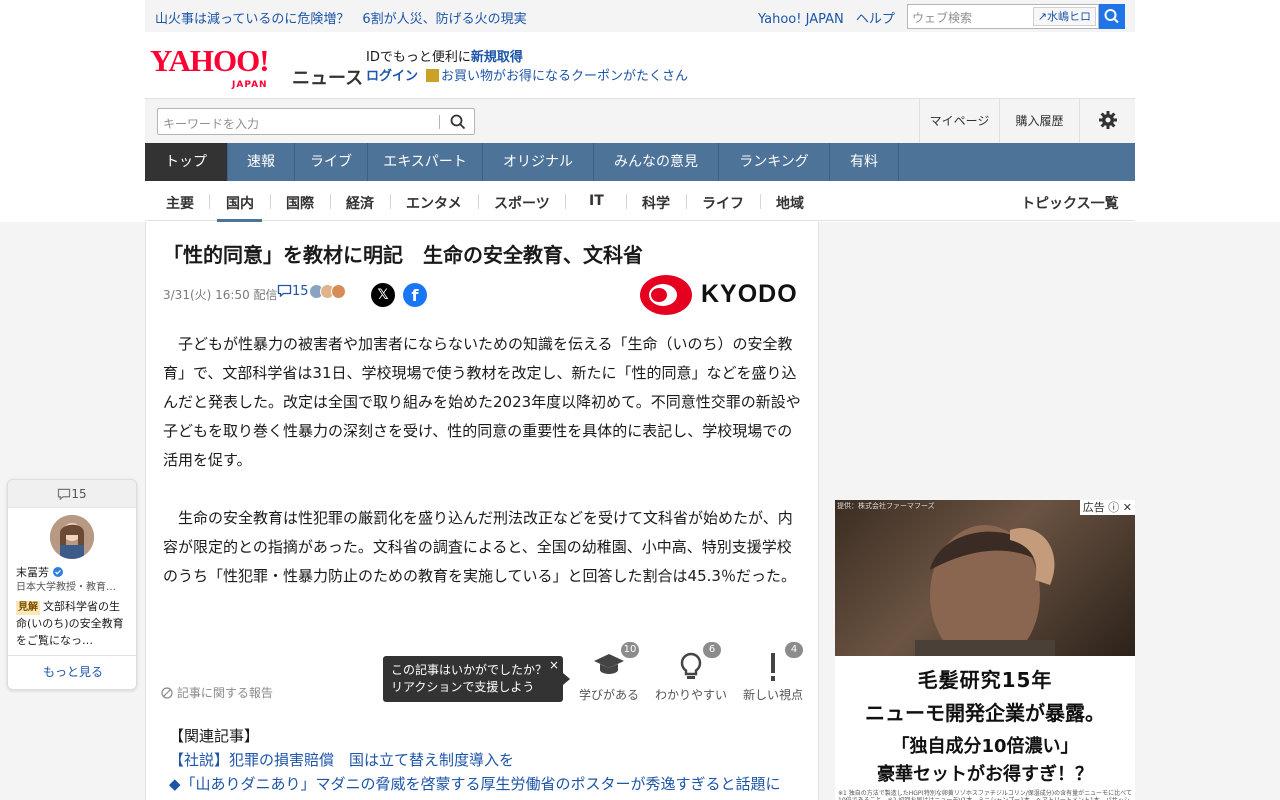 Image resolution: width=1280 pixels, height=800 pixels. I want to click on promo-link: 山火事は減っているのに危険増？ 6割が人災、防げる火の現実, so click(341, 17).